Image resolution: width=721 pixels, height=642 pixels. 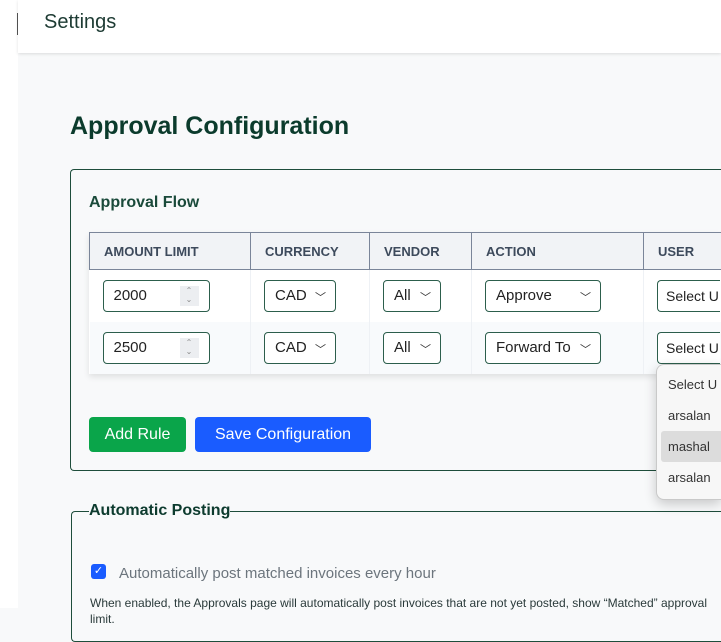 I want to click on col-user: USER, so click(x=682, y=251).